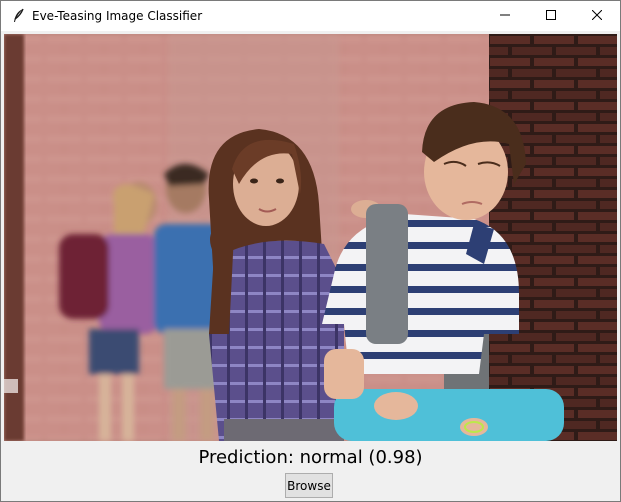 Image resolution: width=621 pixels, height=502 pixels. Describe the element at coordinates (310, 16) in the screenshot. I see `title-bar: Eve-Teasing Image Classifier` at that location.